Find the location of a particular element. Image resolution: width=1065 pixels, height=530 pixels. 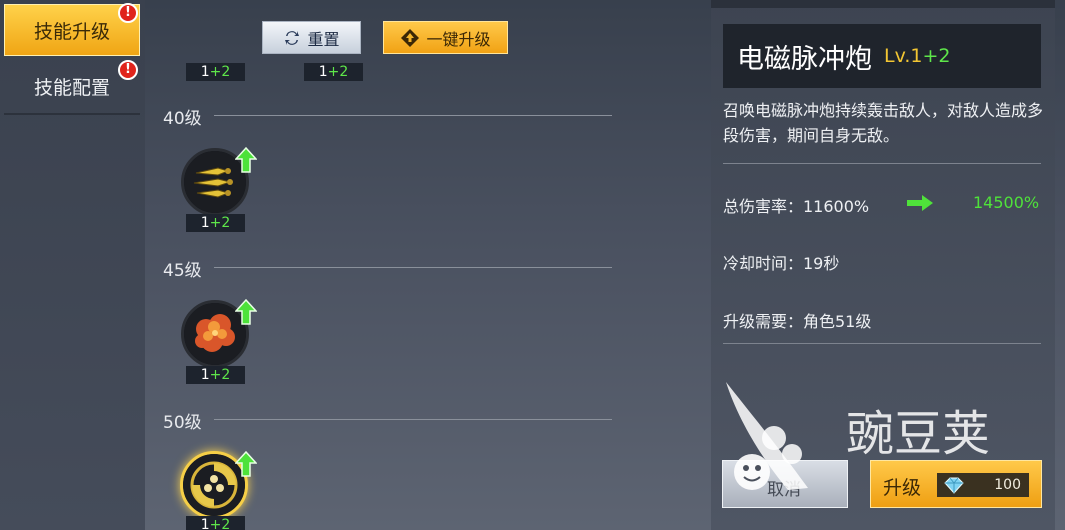

crystal-icon is located at coordinates (954, 485).